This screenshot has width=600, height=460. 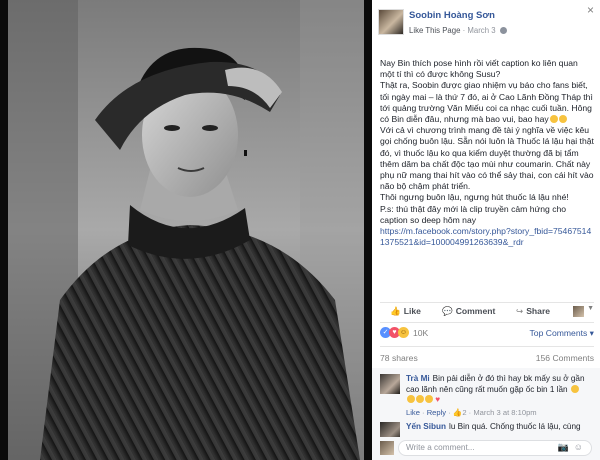 What do you see at coordinates (426, 426) in the screenshot?
I see `comment-author: Yến Sibun` at bounding box center [426, 426].